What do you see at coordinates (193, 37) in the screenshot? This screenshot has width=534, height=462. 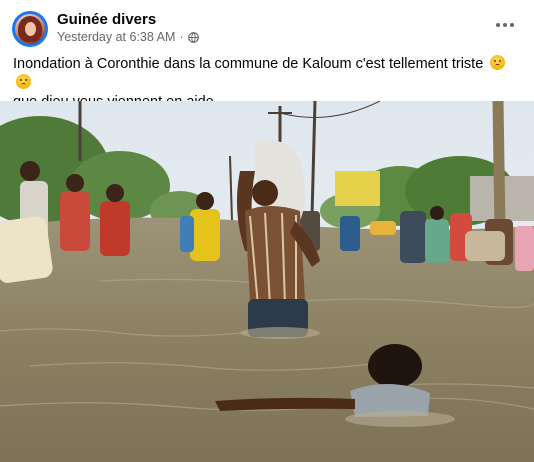 I see `globe-icon` at bounding box center [193, 37].